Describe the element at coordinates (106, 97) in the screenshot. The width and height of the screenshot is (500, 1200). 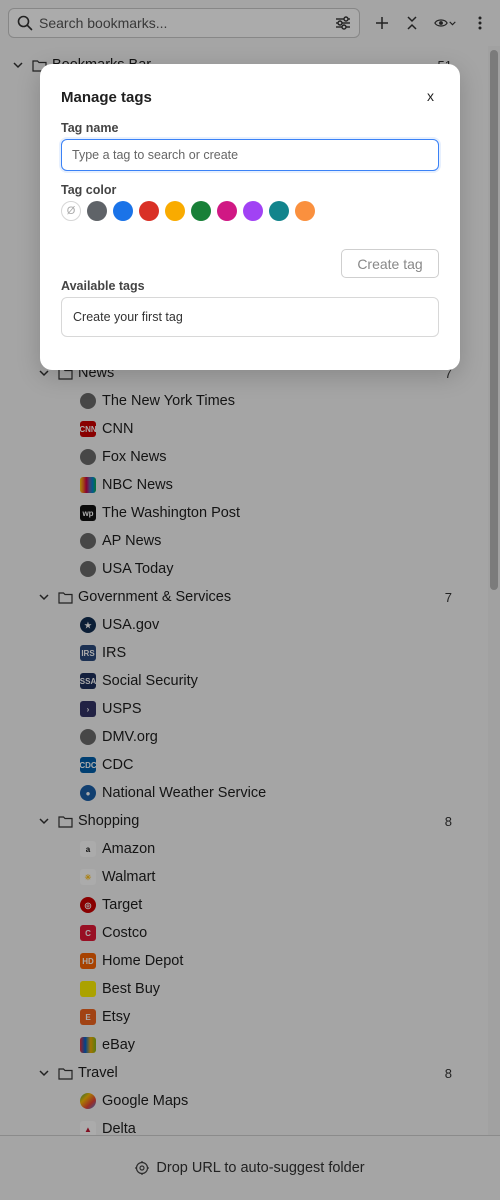
I see `dialog-title: Manage tags` at that location.